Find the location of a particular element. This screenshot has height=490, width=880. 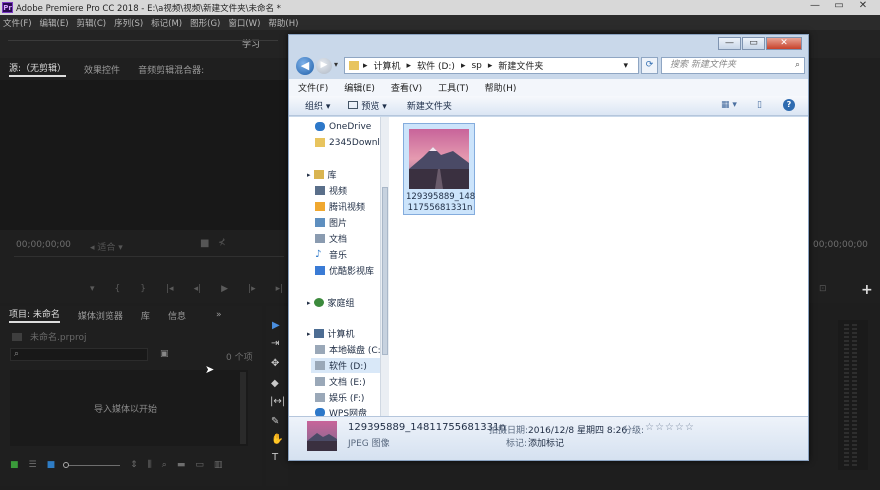

sort-icon: ⇕ is located at coordinates (134, 465).